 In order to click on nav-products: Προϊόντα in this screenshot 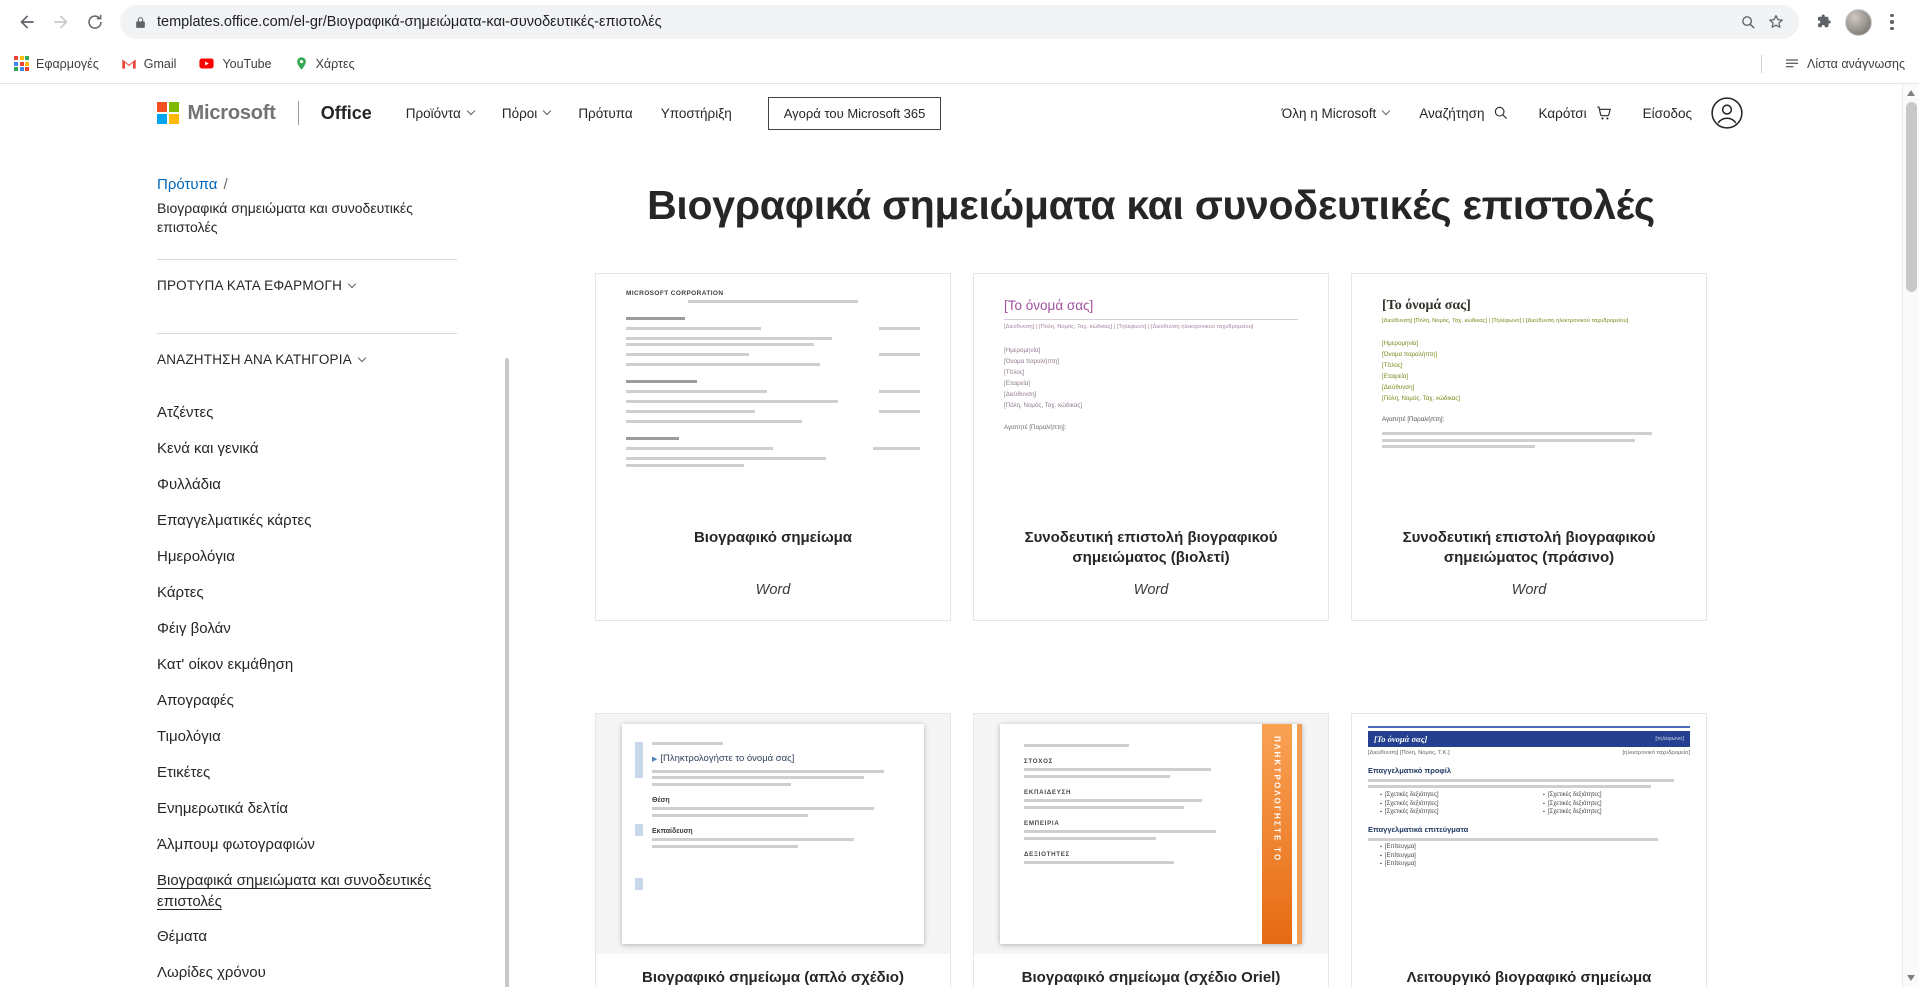, I will do `click(441, 113)`.